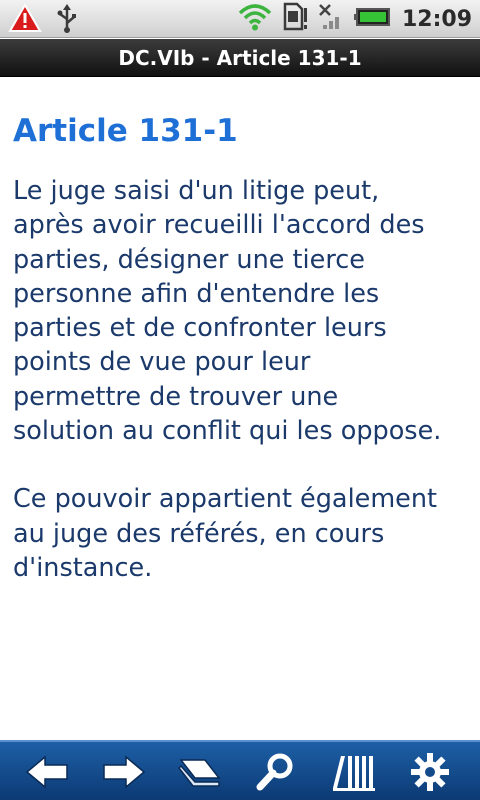 This screenshot has width=480, height=800. I want to click on library-button, so click(352, 772).